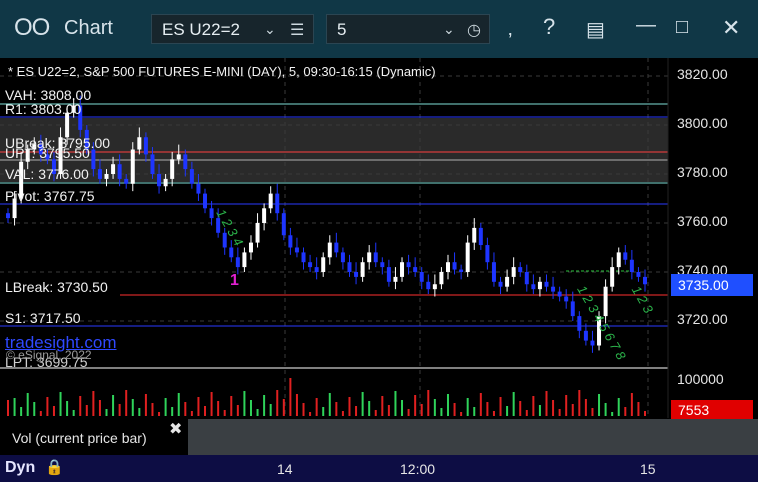 This screenshot has height=482, width=758. What do you see at coordinates (56, 287) in the screenshot?
I see `lbreak-label: LBreak: 3730.50` at bounding box center [56, 287].